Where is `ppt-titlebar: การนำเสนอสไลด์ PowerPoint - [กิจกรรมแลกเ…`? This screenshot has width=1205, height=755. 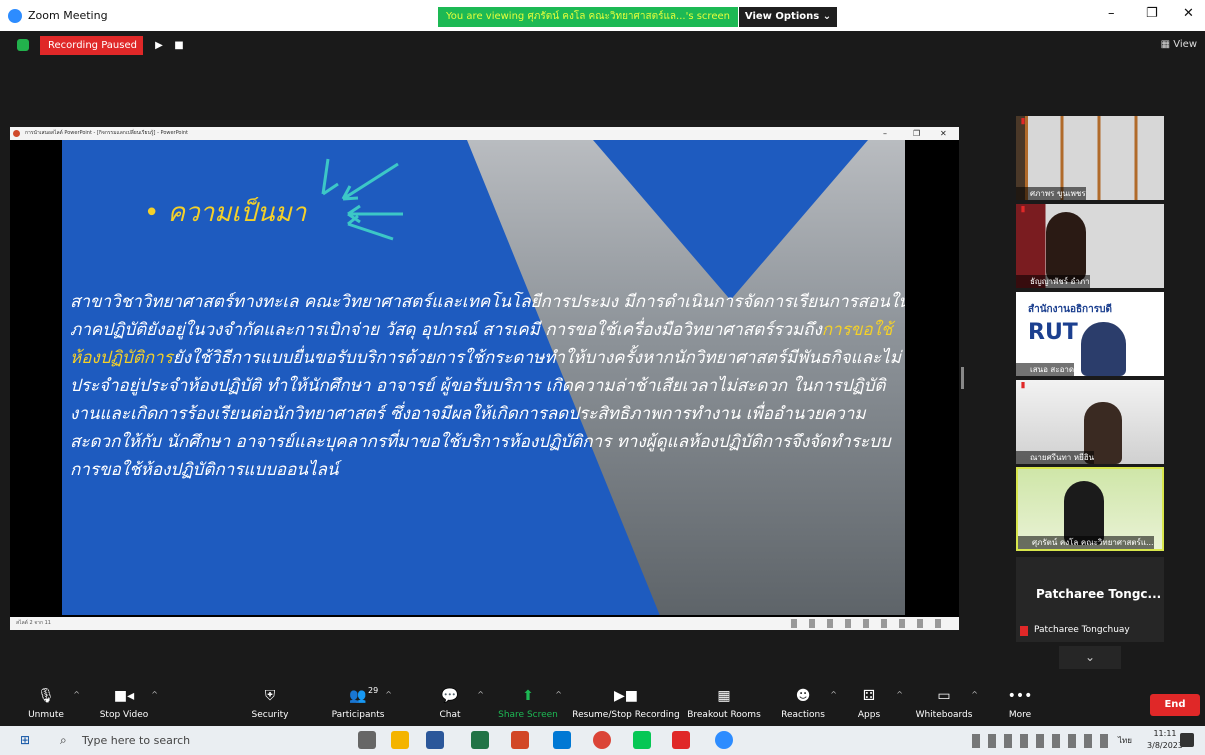
ppt-titlebar: การนำเสนอสไลด์ PowerPoint - [กิจกรรมแลกเ… is located at coordinates (484, 133).